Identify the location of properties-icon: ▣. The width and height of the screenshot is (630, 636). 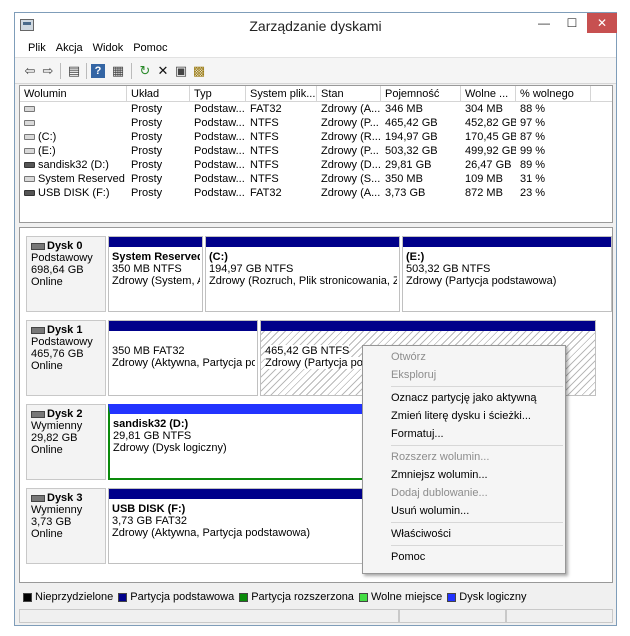
(181, 71).